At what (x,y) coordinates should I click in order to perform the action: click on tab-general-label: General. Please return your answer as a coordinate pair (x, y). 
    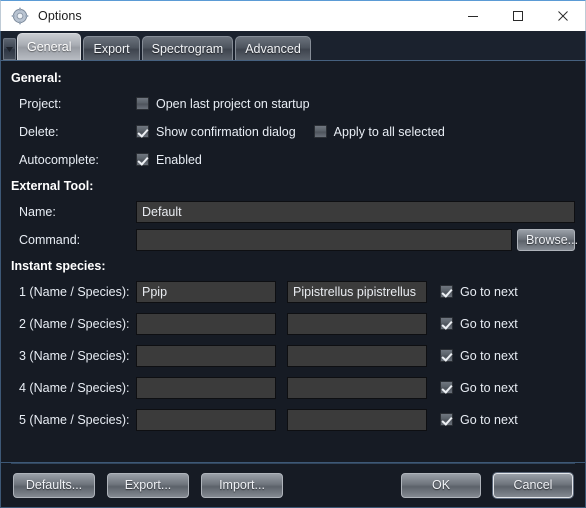
    Looking at the image, I should click on (49, 47).